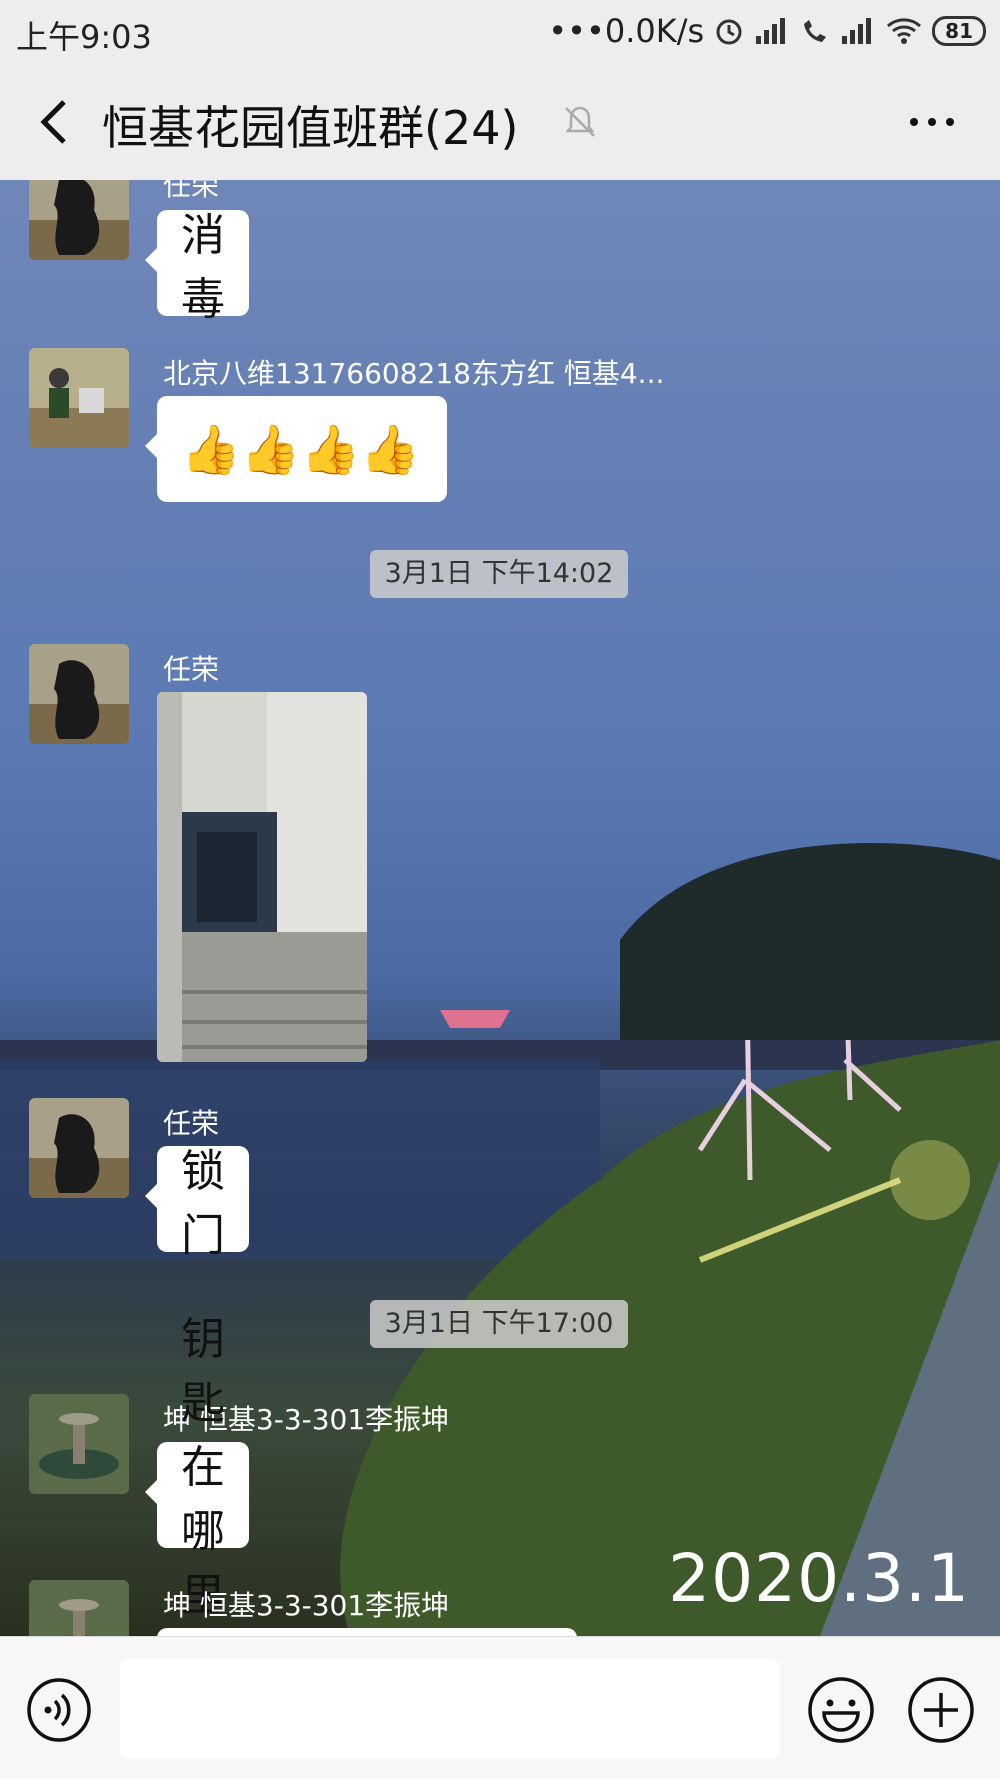 The height and width of the screenshot is (1779, 1000). I want to click on hd-signal-icon, so click(771, 31).